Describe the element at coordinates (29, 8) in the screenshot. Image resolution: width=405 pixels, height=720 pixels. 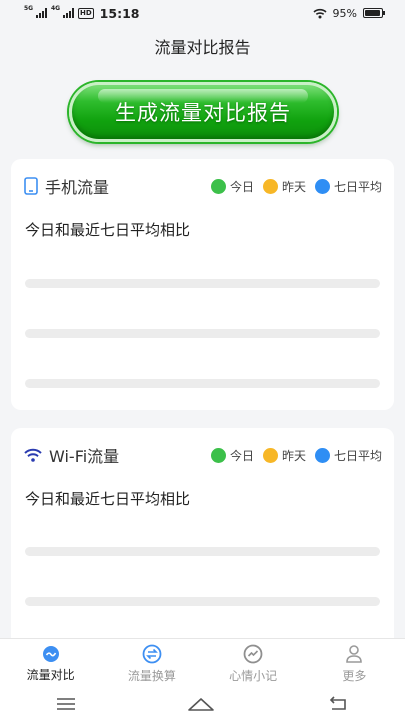
I see `network-type-label: 5G` at that location.